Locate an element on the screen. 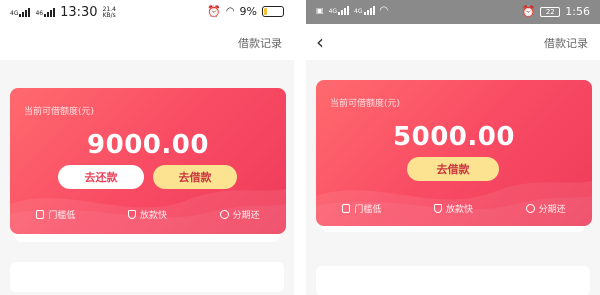 The height and width of the screenshot is (295, 600). signal2-type: 4G is located at coordinates (358, 11).